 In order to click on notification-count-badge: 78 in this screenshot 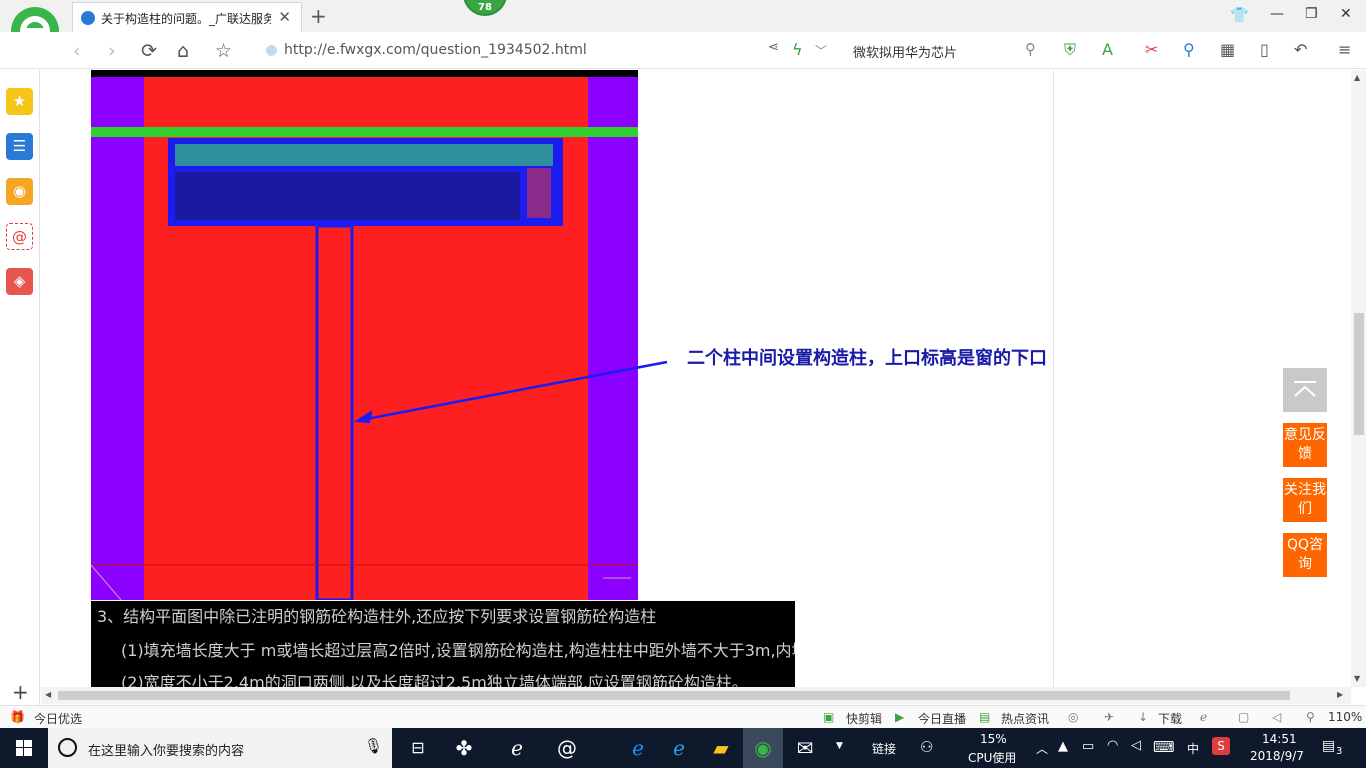, I will do `click(485, 8)`.